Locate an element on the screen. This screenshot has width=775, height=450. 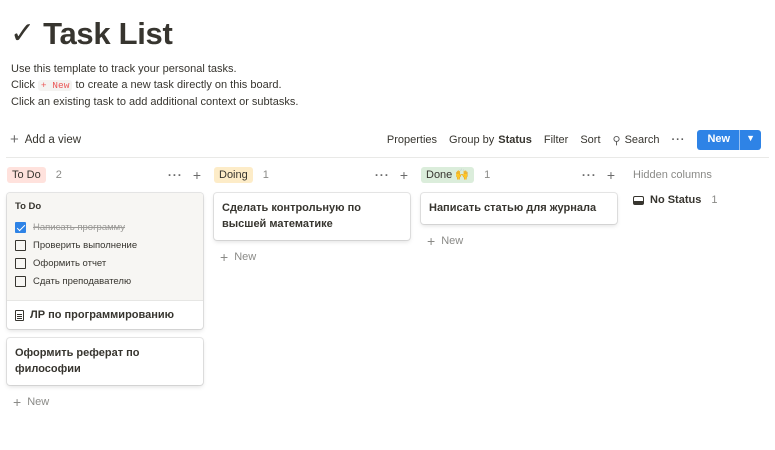
add-view-button: + Add a view is located at coordinates (45, 139).